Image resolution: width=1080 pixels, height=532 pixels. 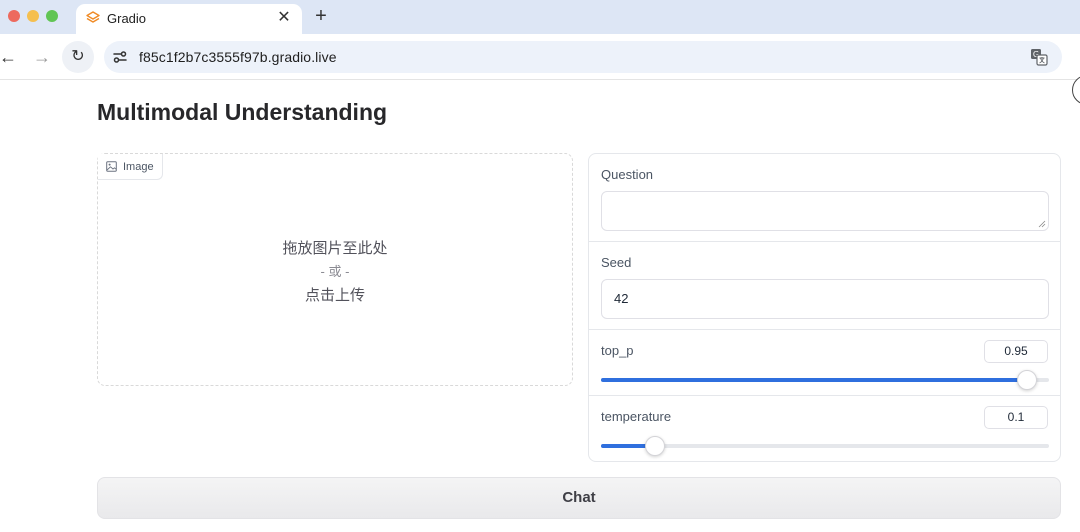 I want to click on zoom-window-button, so click(x=52, y=16).